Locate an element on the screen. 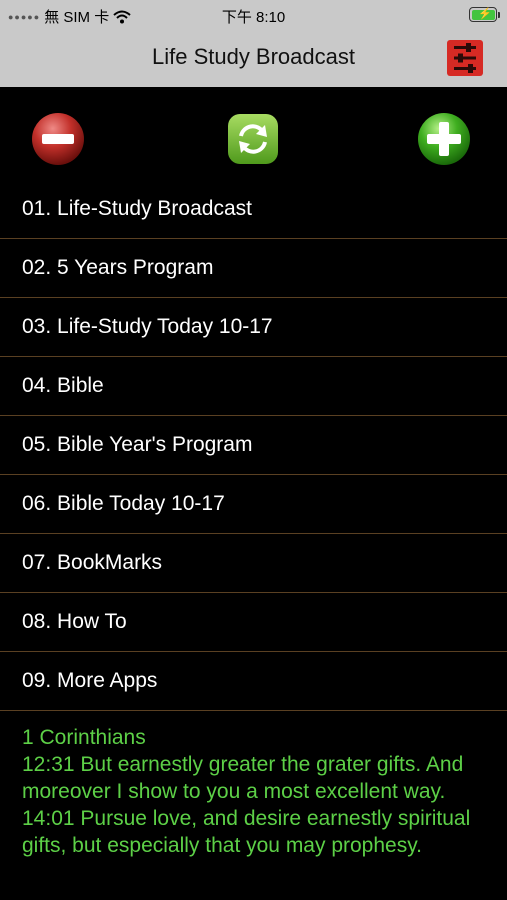 Image resolution: width=507 pixels, height=900 pixels. menu-item-5-years-program: 02. 5 Years Program is located at coordinates (253, 268).